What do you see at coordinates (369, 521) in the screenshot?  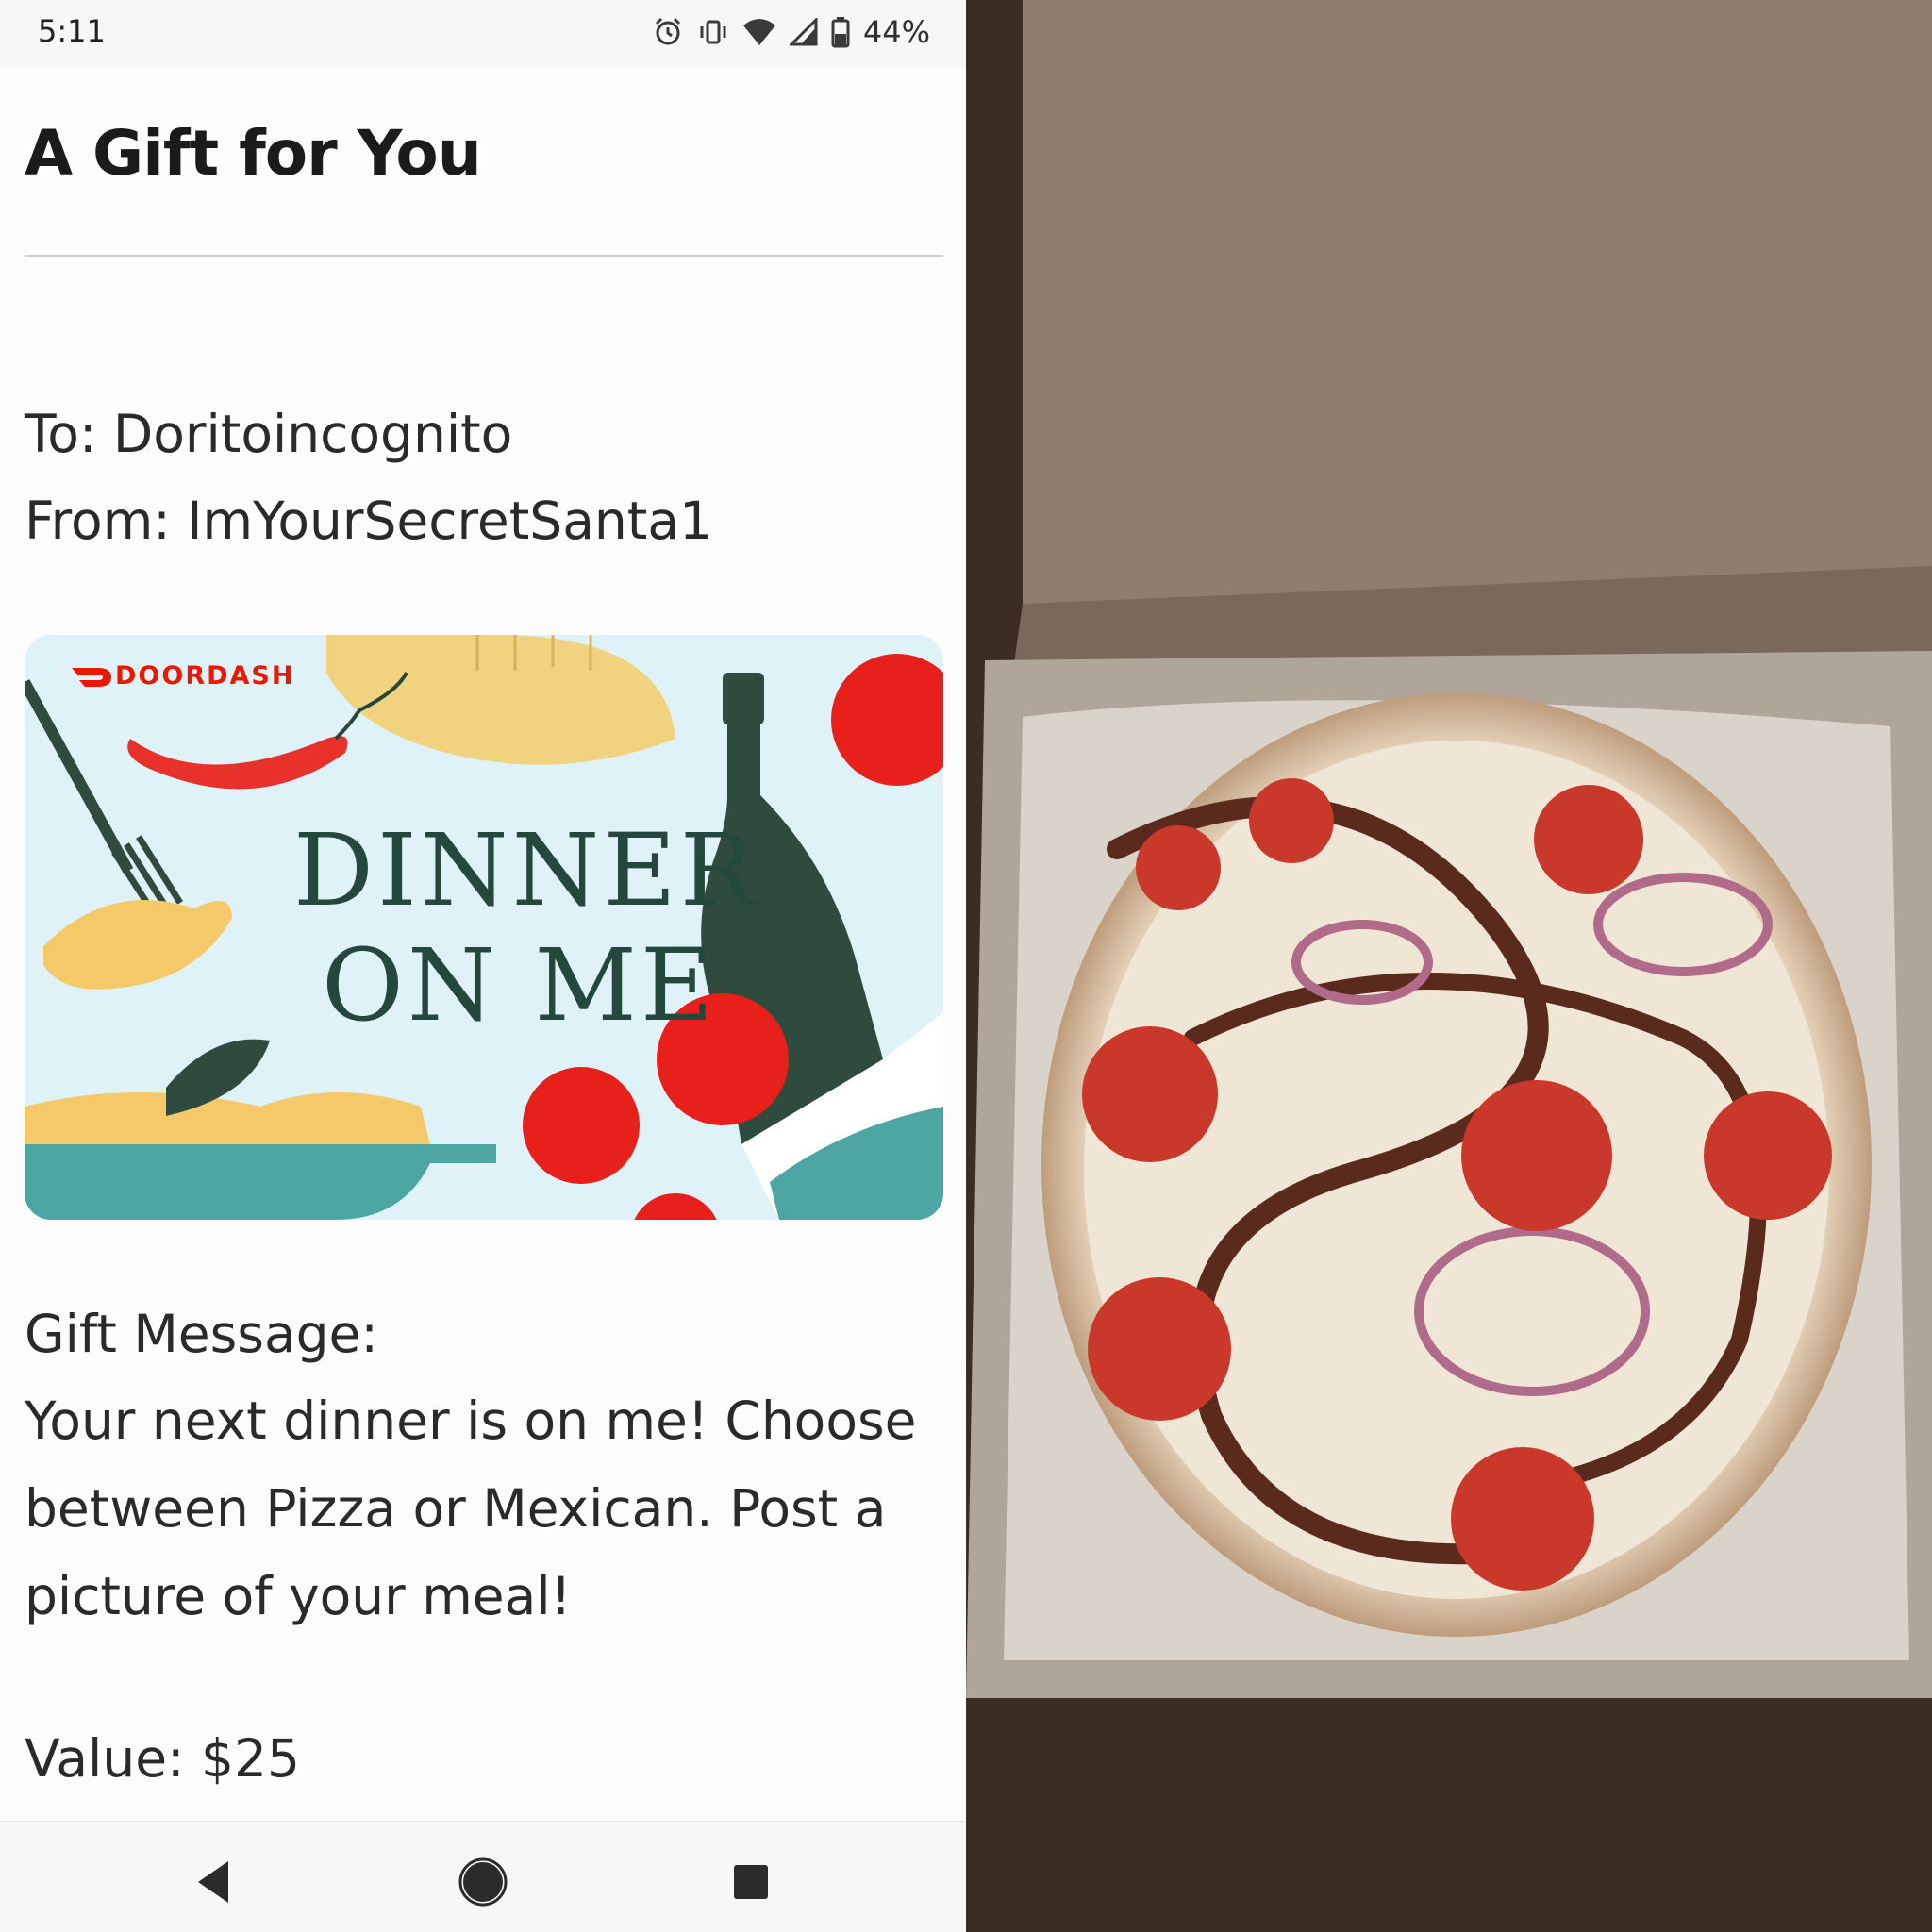 I see `sender-text: From: ImYourSecretSanta1` at bounding box center [369, 521].